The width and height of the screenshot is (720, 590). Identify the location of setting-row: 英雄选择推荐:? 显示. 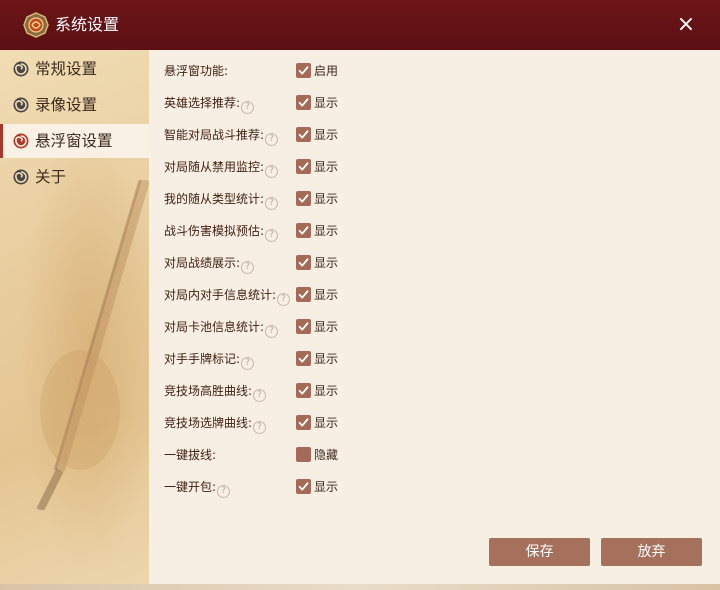
(434, 103).